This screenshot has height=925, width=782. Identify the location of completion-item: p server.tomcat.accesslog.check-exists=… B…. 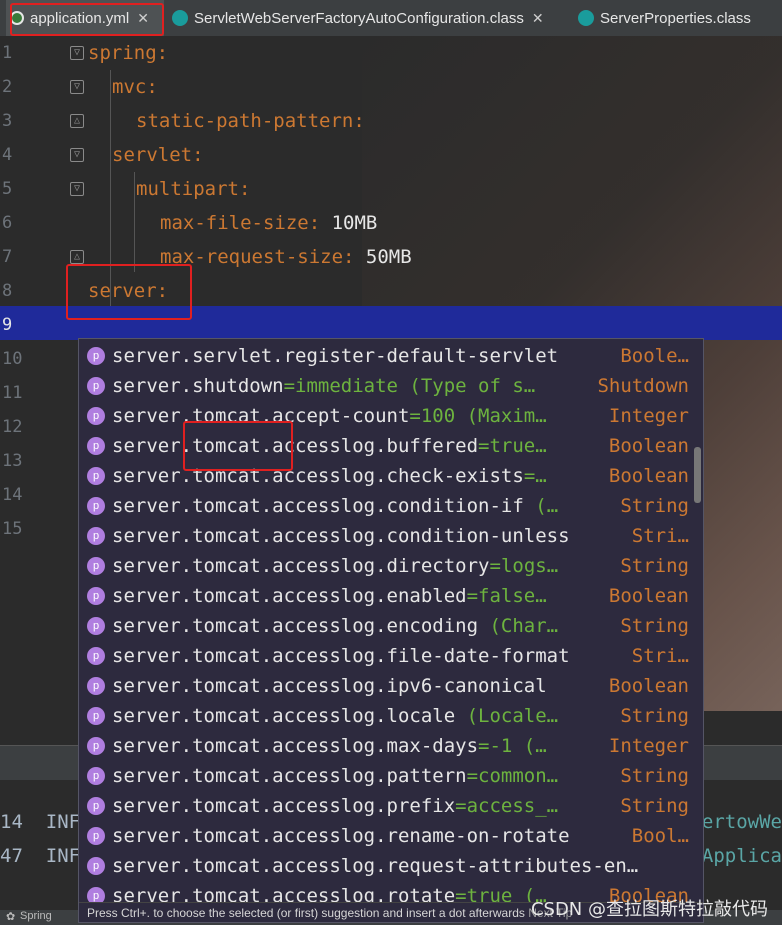
(391, 476).